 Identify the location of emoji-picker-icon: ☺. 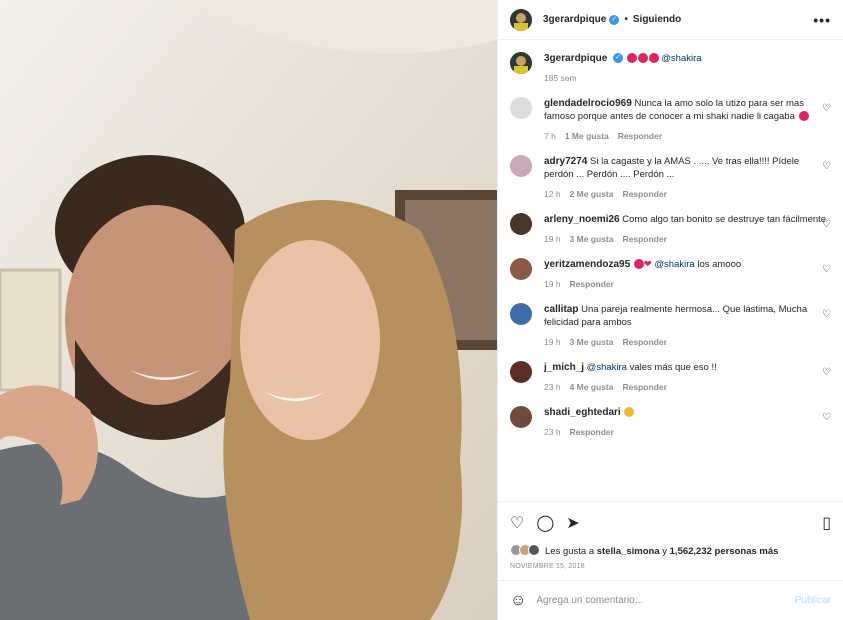
(518, 601).